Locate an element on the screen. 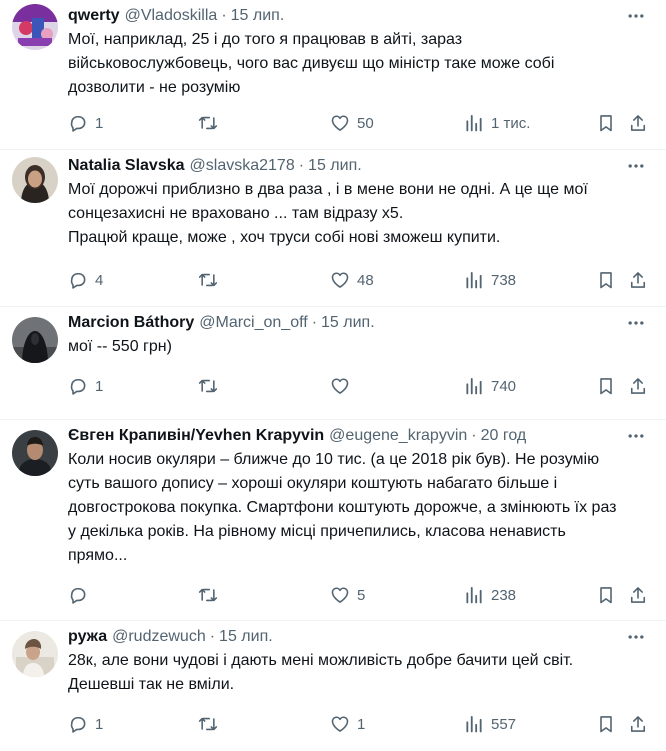 The image size is (666, 751). reply-count: 1 is located at coordinates (99, 386).